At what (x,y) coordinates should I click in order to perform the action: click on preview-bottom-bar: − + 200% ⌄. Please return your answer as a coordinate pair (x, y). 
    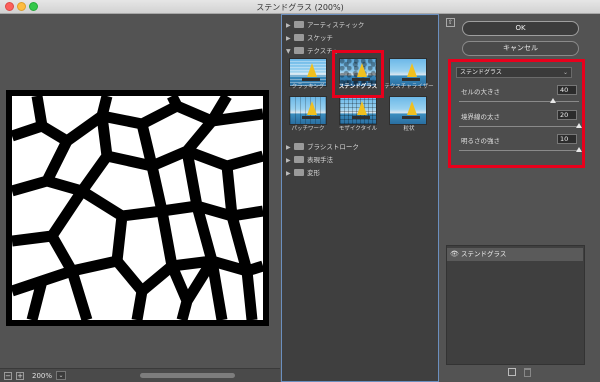
    Looking at the image, I should click on (140, 375).